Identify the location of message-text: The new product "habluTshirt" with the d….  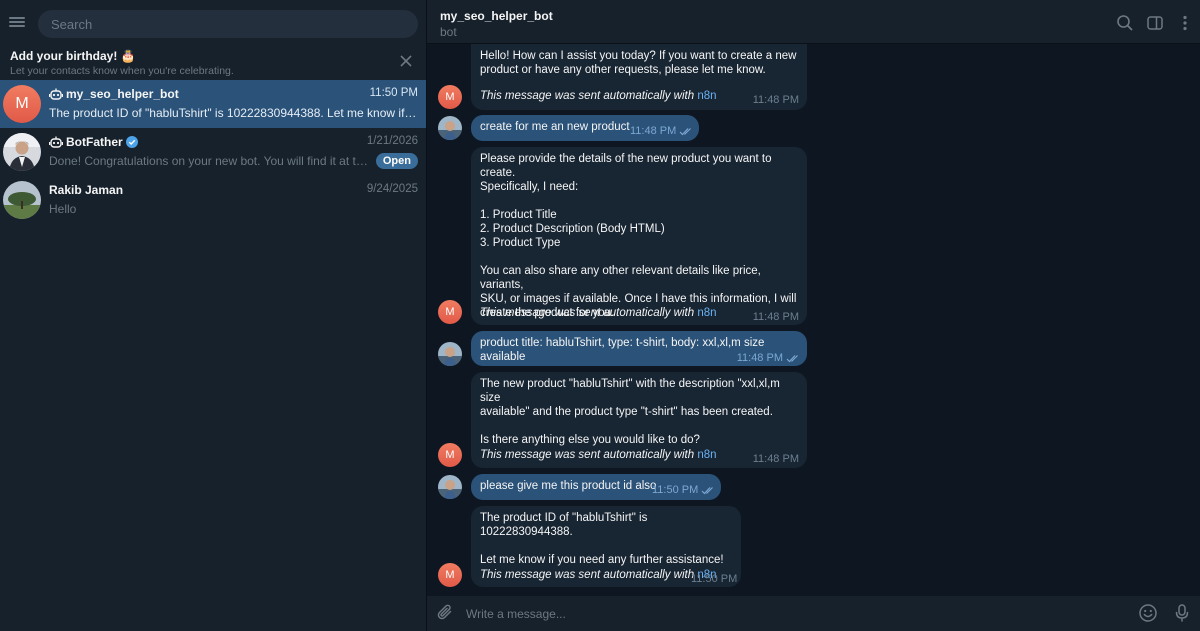
(630, 412).